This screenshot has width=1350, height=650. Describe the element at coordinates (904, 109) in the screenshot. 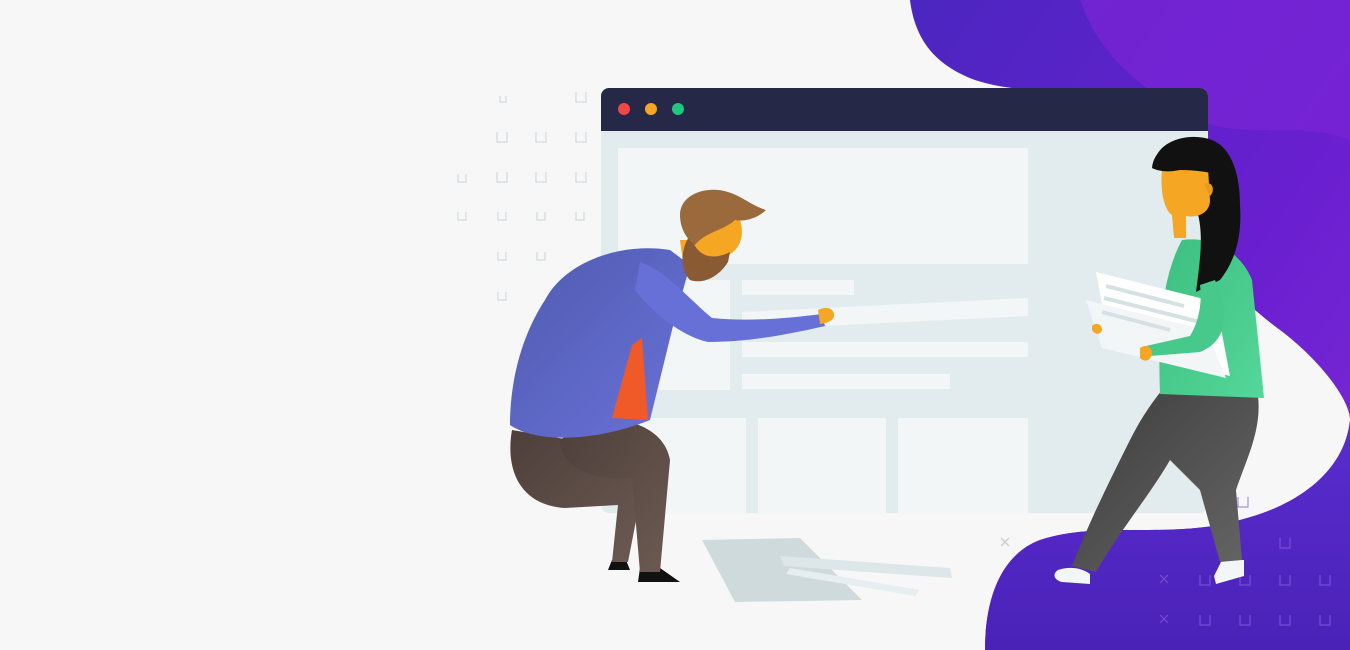

I see `browser-title-bar` at that location.